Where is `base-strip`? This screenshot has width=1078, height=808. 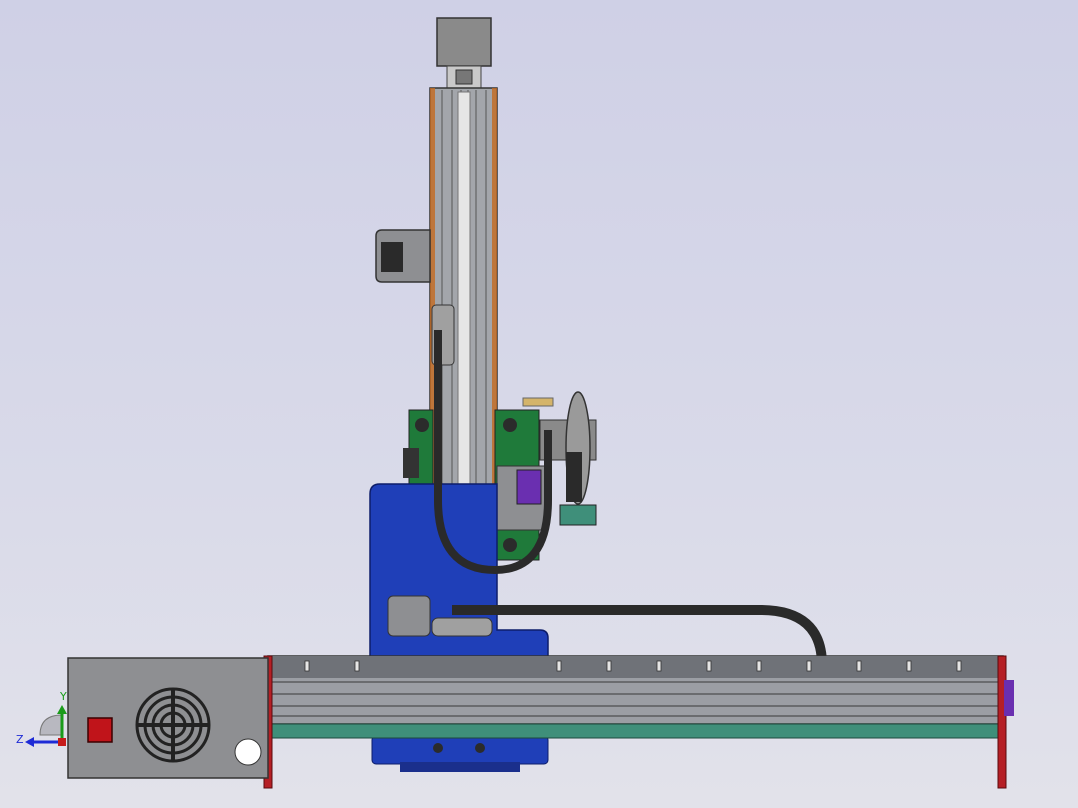
base-strip is located at coordinates (635, 731).